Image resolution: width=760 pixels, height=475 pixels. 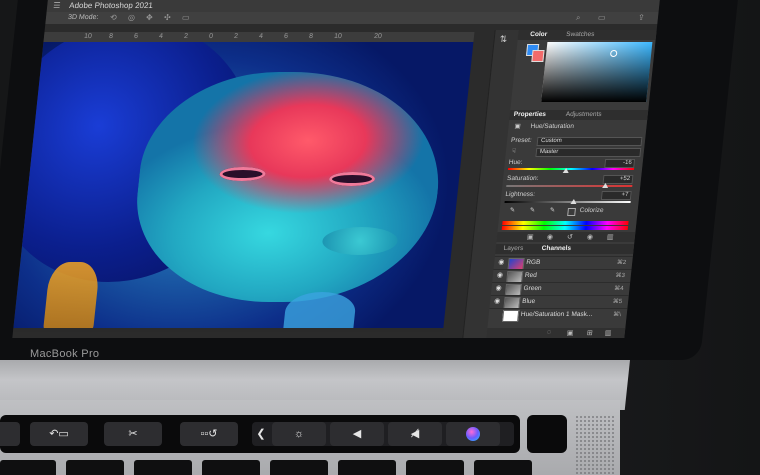 What do you see at coordinates (613, 53) in the screenshot?
I see `picker-ring` at bounding box center [613, 53].